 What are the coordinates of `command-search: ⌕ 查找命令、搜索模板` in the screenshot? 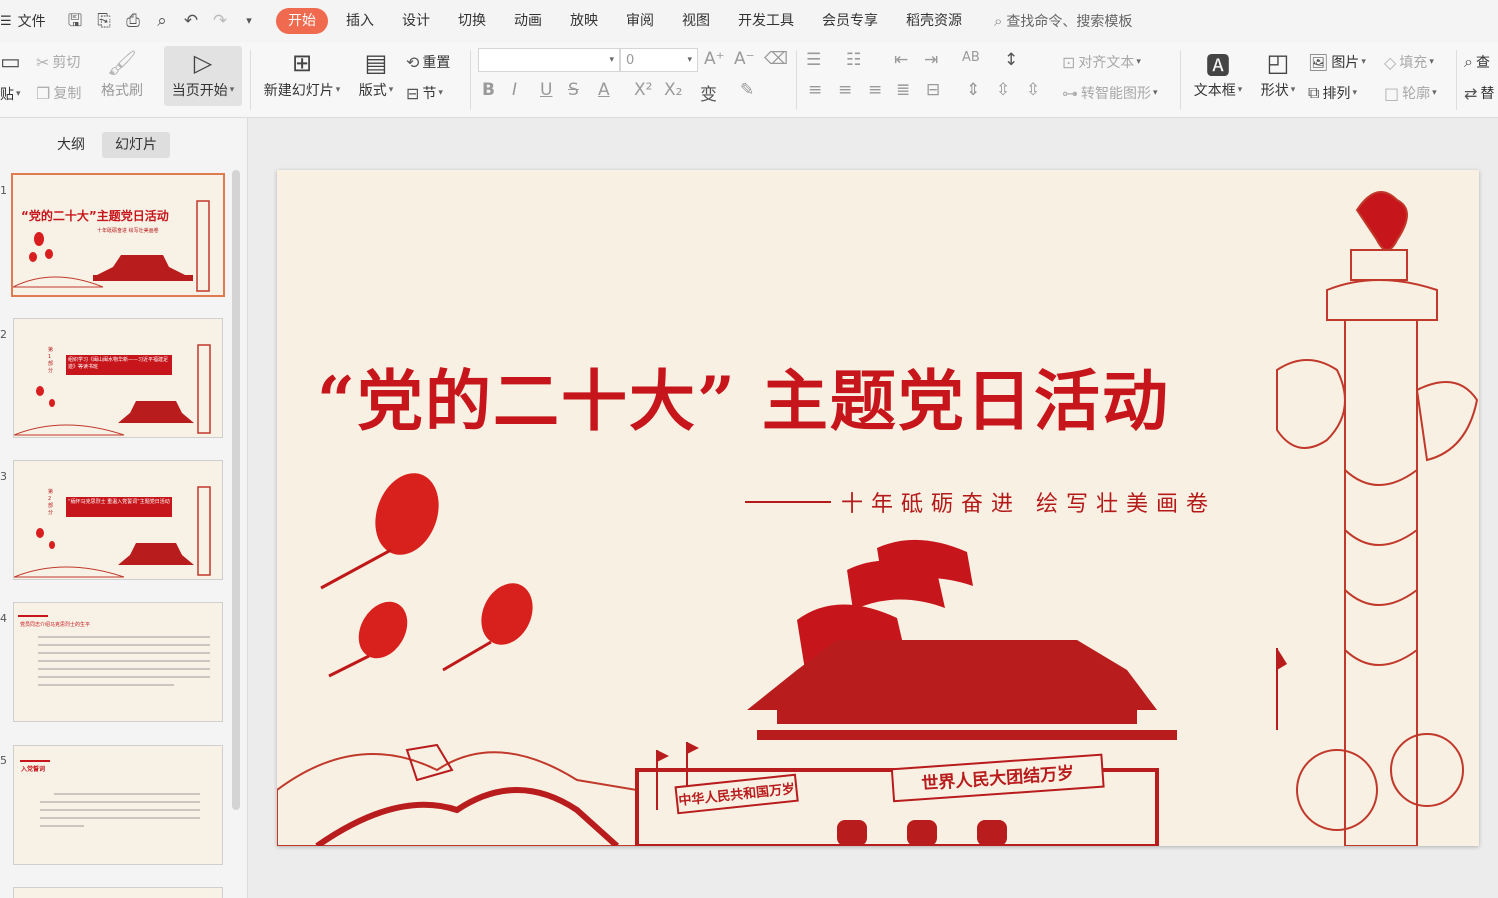 It's located at (1063, 21).